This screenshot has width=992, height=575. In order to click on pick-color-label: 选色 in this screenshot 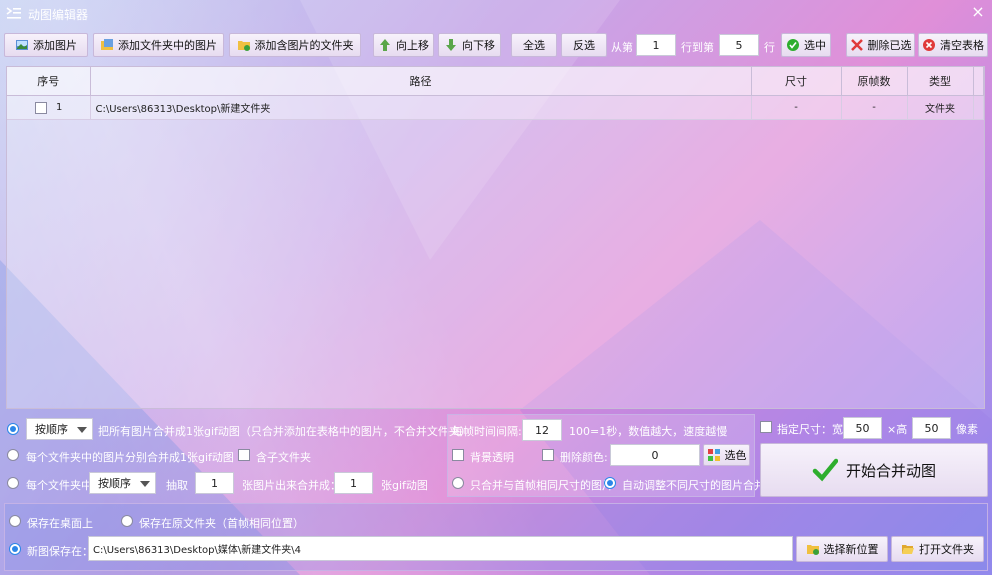, I will do `click(735, 455)`.